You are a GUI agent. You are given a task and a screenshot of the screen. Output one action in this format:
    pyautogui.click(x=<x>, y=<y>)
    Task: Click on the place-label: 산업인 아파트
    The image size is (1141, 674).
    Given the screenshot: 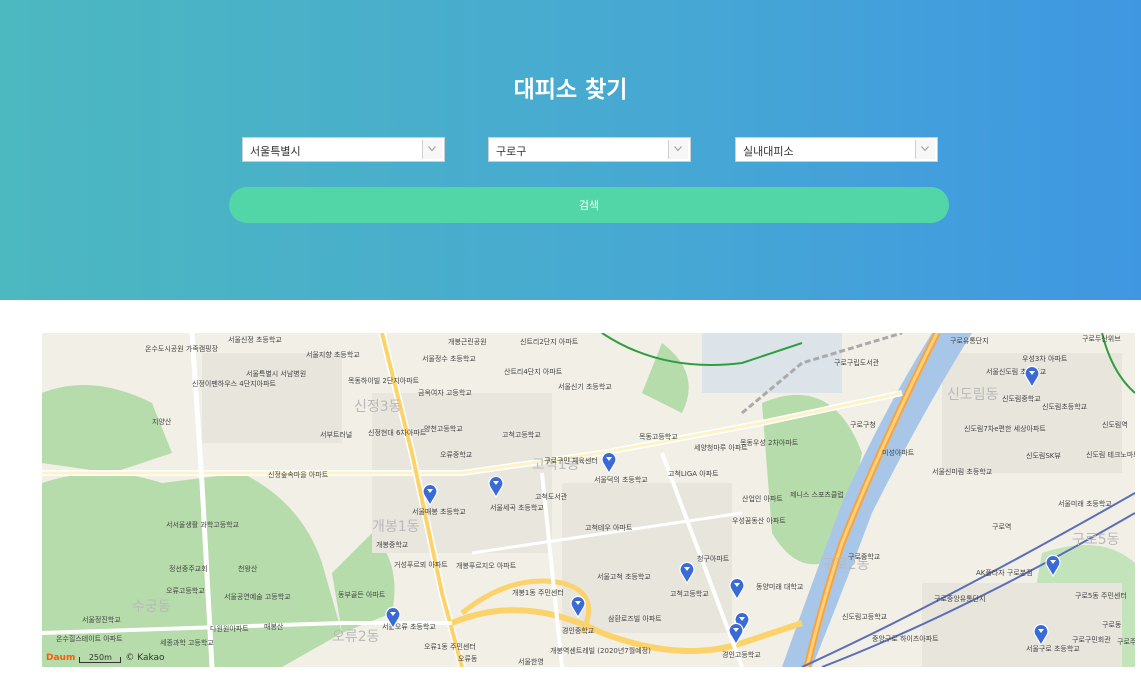 What is the action you would take?
    pyautogui.click(x=762, y=499)
    